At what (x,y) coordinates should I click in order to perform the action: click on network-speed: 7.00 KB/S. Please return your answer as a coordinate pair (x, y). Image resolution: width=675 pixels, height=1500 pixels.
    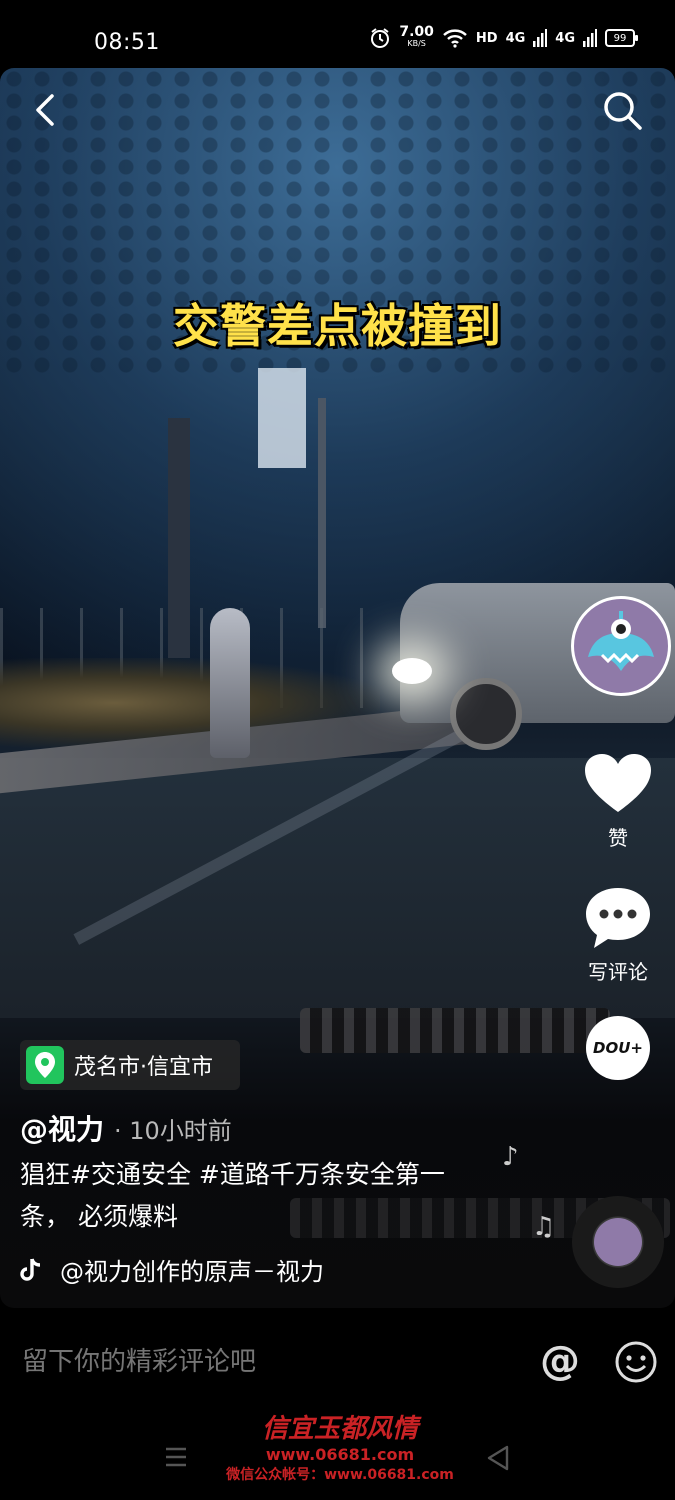
    Looking at the image, I should click on (416, 36).